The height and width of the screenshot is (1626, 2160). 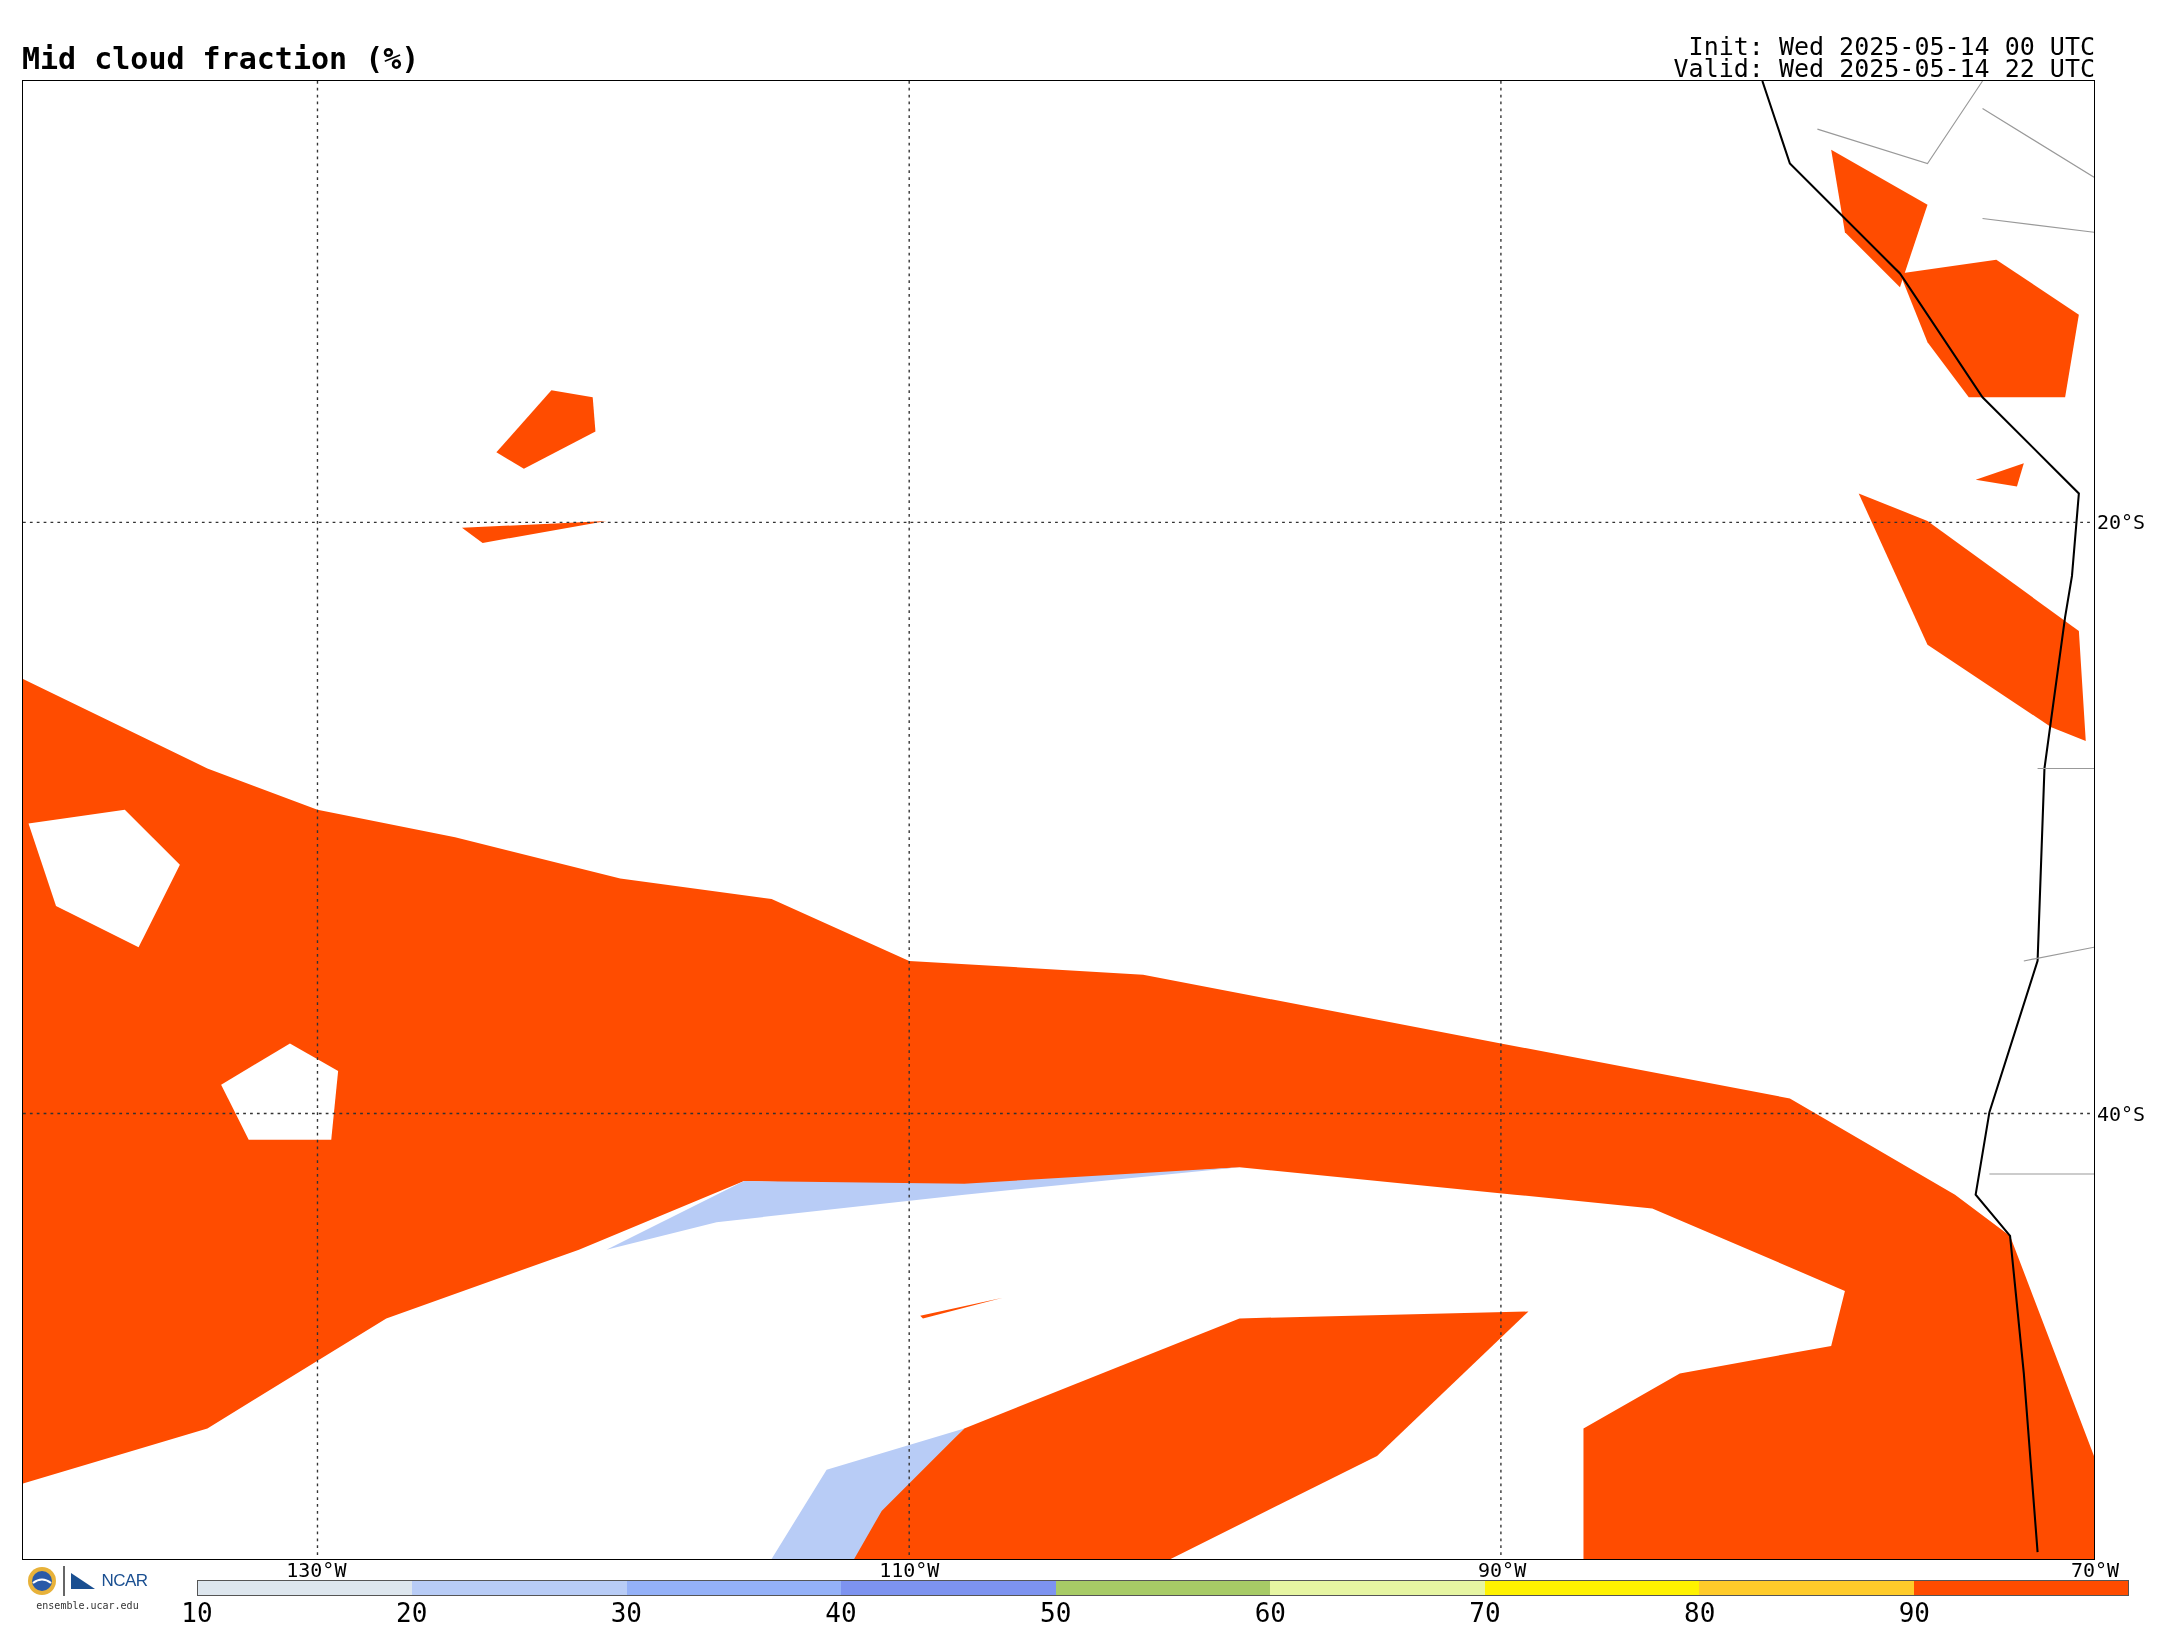 What do you see at coordinates (1884, 69) in the screenshot?
I see `valid-time: Valid: Wed 2025-05-14 22 UTC` at bounding box center [1884, 69].